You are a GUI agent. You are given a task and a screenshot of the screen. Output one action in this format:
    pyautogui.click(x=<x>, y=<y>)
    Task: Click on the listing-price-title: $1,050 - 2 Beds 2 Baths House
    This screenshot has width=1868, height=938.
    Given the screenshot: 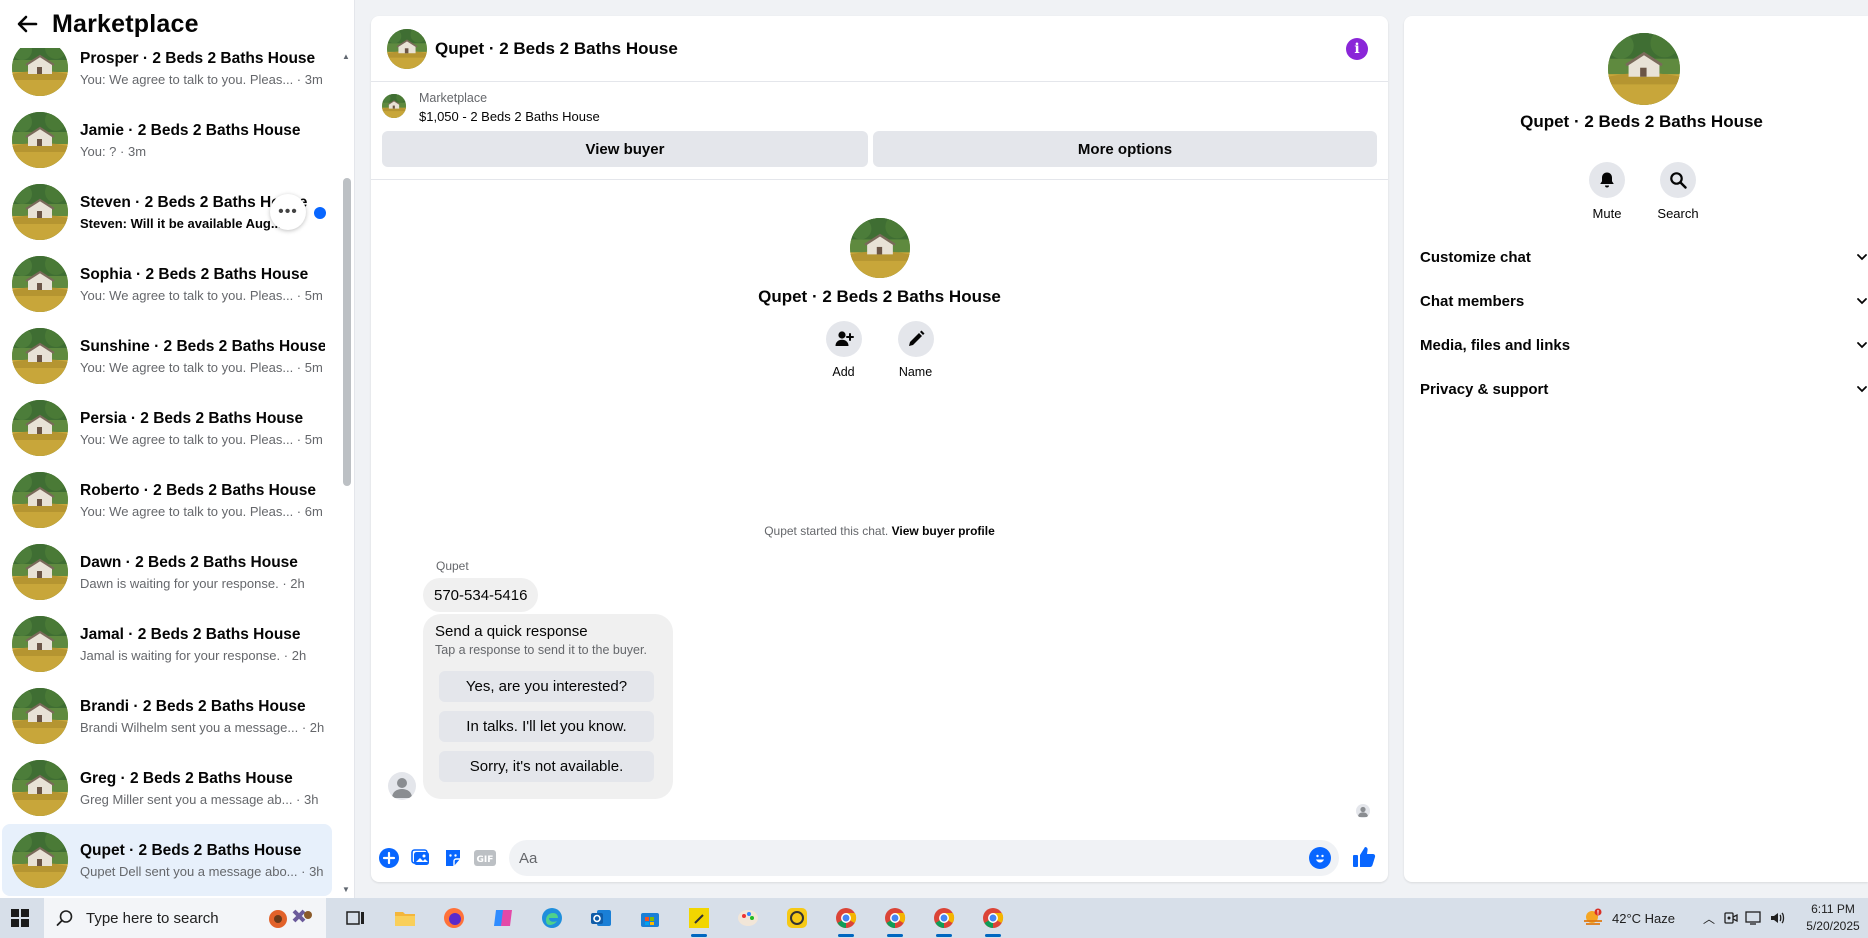 What is the action you would take?
    pyautogui.click(x=509, y=116)
    